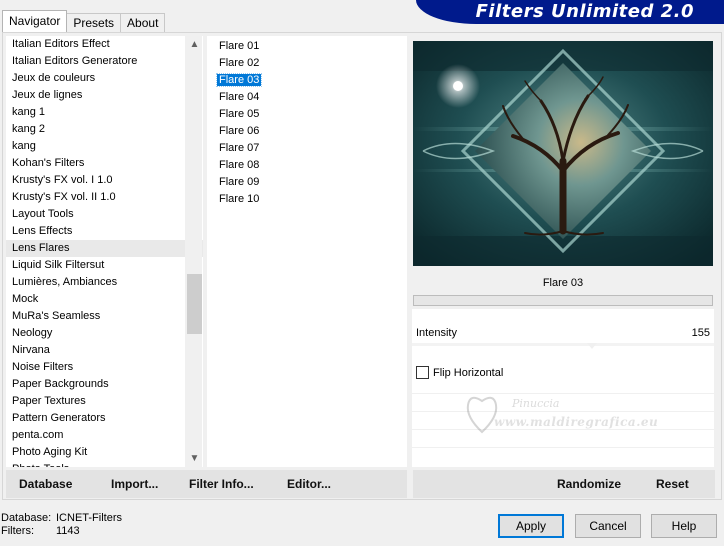 This screenshot has height=546, width=724. Describe the element at coordinates (194, 458) in the screenshot. I see `scroll-down-icon: ▼` at that location.